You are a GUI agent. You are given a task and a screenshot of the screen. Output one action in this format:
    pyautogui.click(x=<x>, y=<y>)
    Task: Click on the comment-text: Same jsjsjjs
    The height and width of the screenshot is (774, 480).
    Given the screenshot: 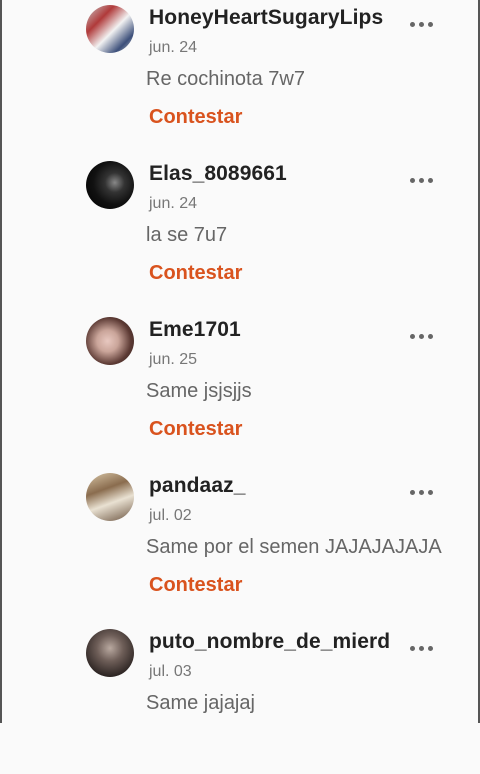 What is the action you would take?
    pyautogui.click(x=199, y=391)
    